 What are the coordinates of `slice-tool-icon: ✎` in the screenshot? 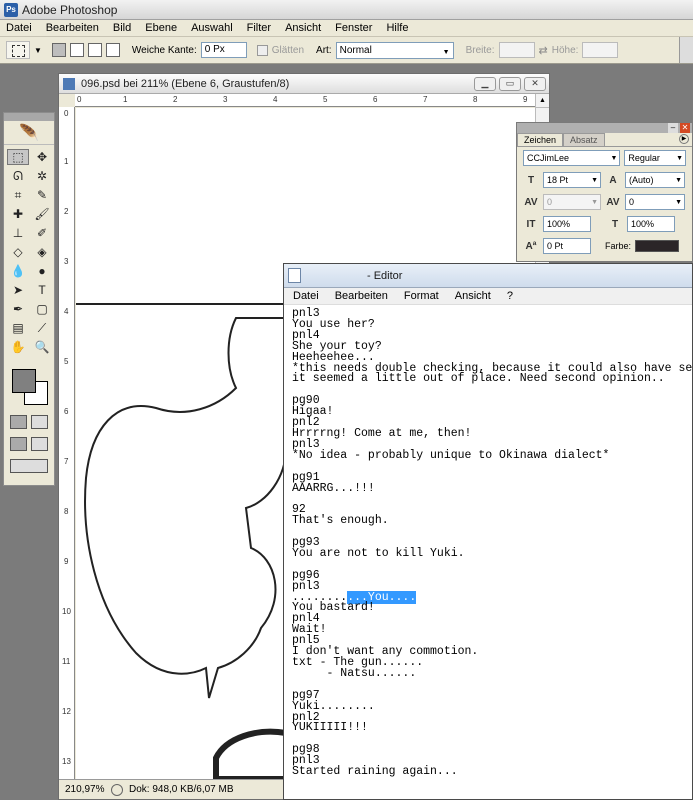 It's located at (42, 195).